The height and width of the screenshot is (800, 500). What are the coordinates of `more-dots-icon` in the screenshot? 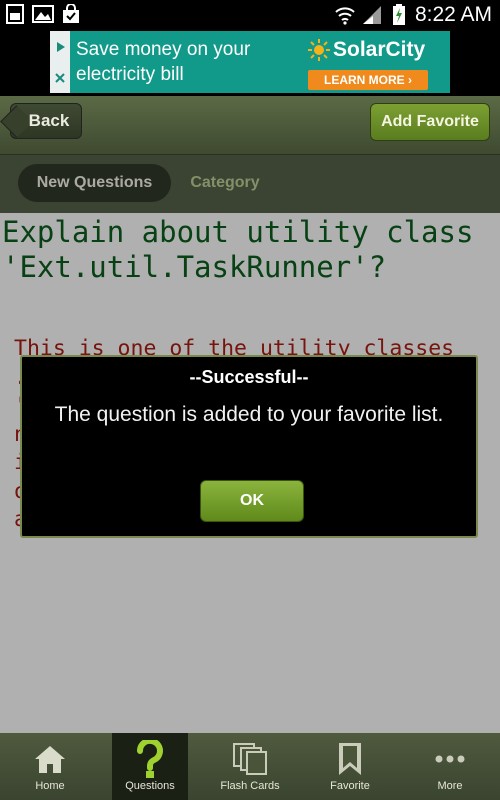 It's located at (450, 759).